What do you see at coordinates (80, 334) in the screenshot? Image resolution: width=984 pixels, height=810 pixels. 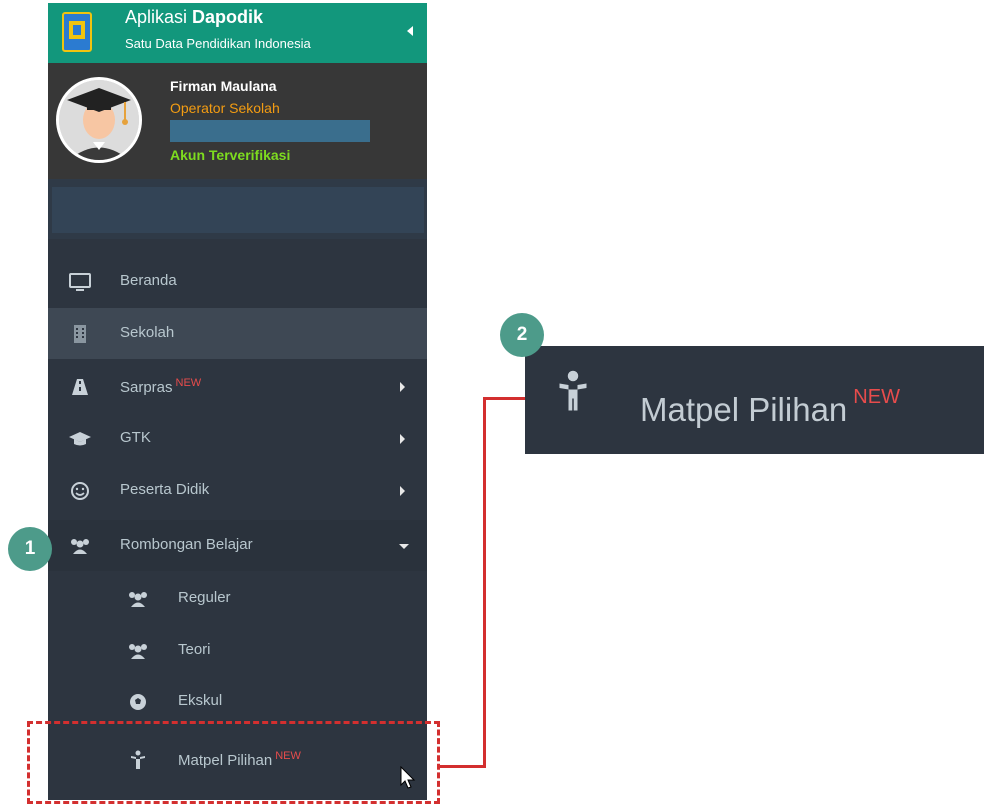 I see `building-icon` at bounding box center [80, 334].